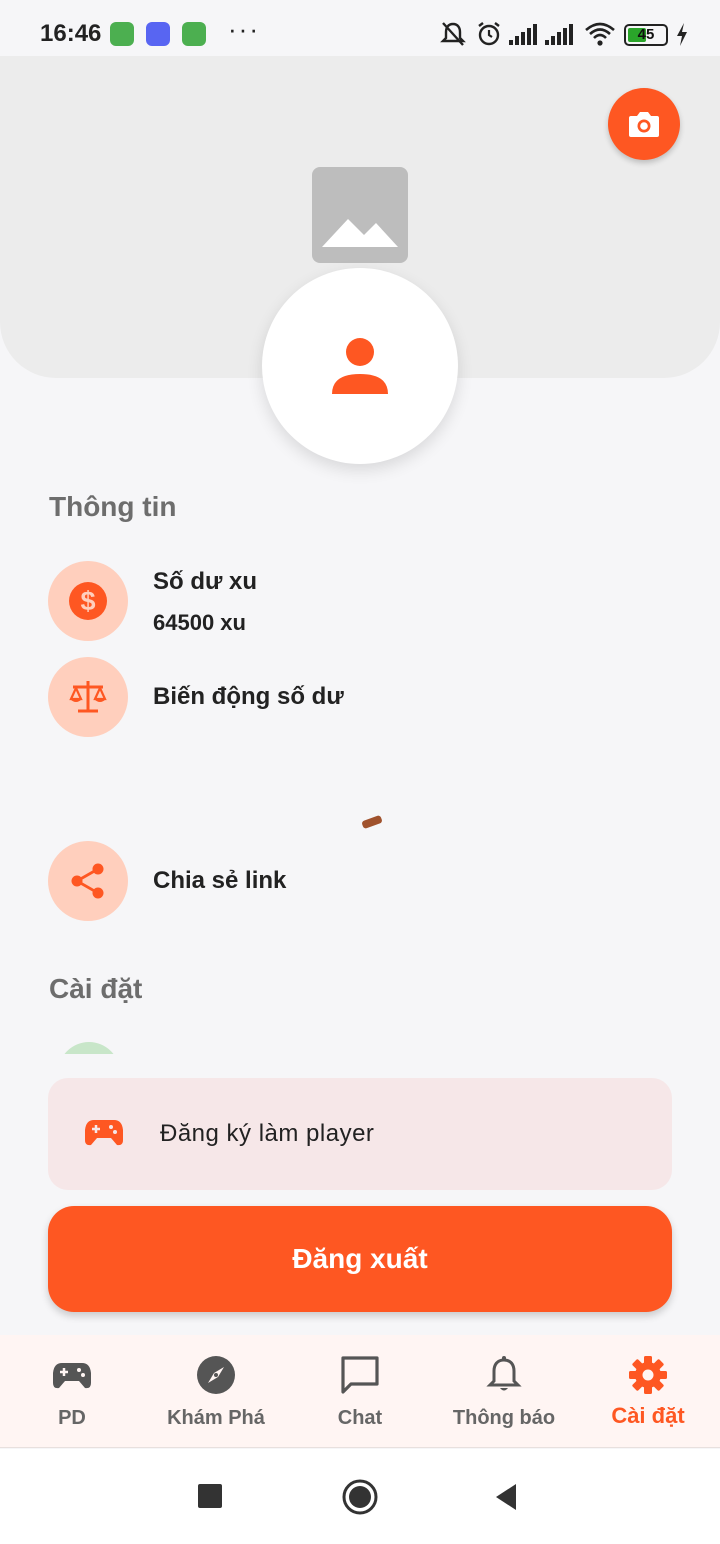  I want to click on charging-icon, so click(682, 34).